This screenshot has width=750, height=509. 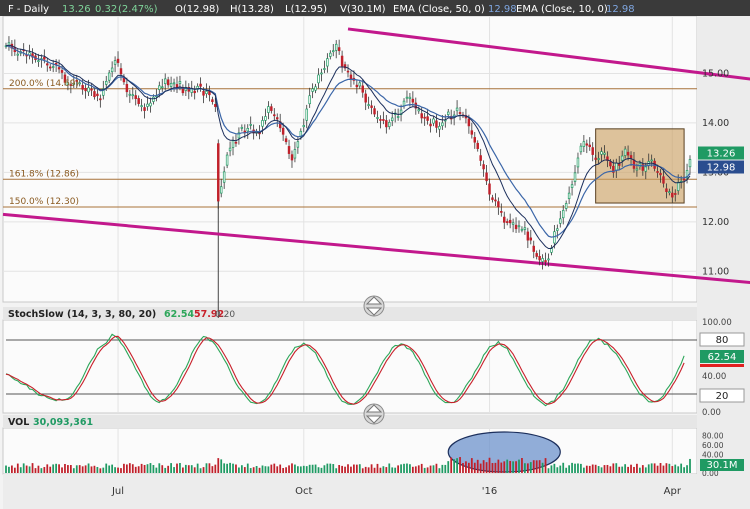 I want to click on stoch-20-tag-text: 20, so click(x=722, y=396).